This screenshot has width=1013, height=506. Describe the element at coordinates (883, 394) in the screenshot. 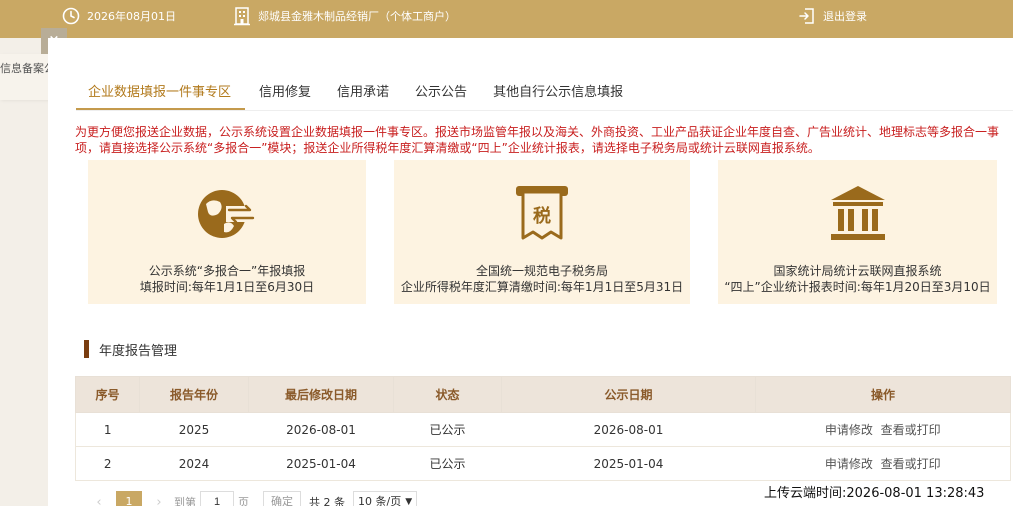

I see `header-actions: 操作` at that location.